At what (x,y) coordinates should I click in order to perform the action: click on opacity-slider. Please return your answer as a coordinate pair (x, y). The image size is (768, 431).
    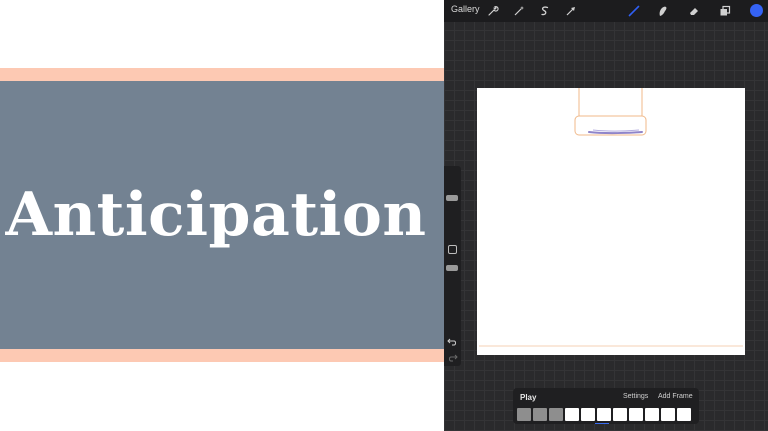
    Looking at the image, I should click on (452, 268).